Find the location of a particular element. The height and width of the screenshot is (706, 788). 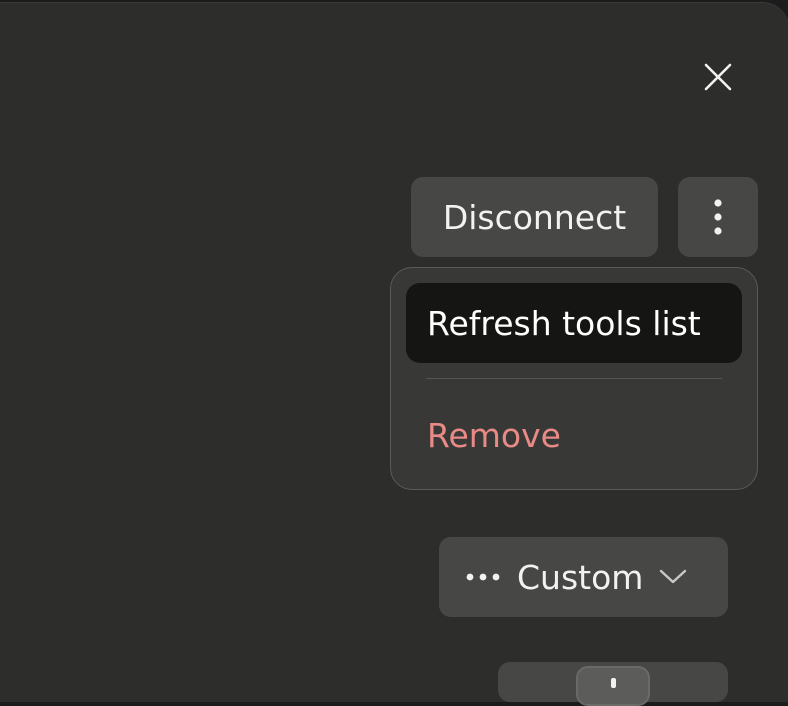

disconnect-label: Disconnect is located at coordinates (534, 217).